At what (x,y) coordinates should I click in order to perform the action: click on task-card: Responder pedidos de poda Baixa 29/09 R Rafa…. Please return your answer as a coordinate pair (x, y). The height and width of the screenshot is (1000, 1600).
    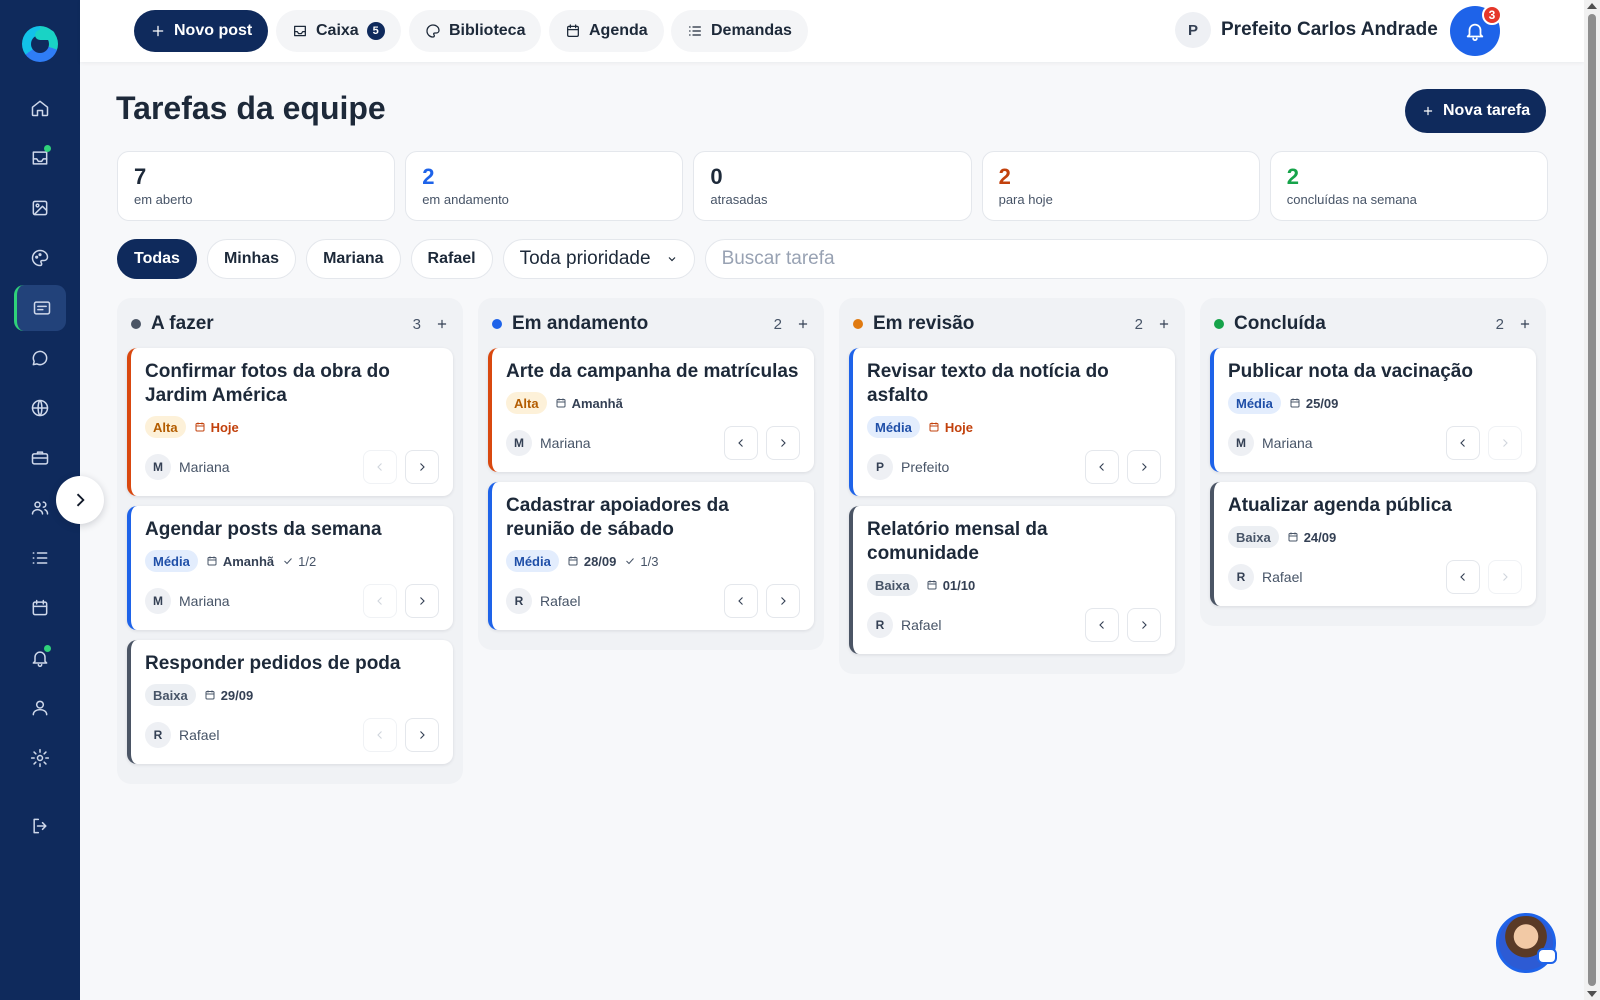
    Looking at the image, I should click on (290, 702).